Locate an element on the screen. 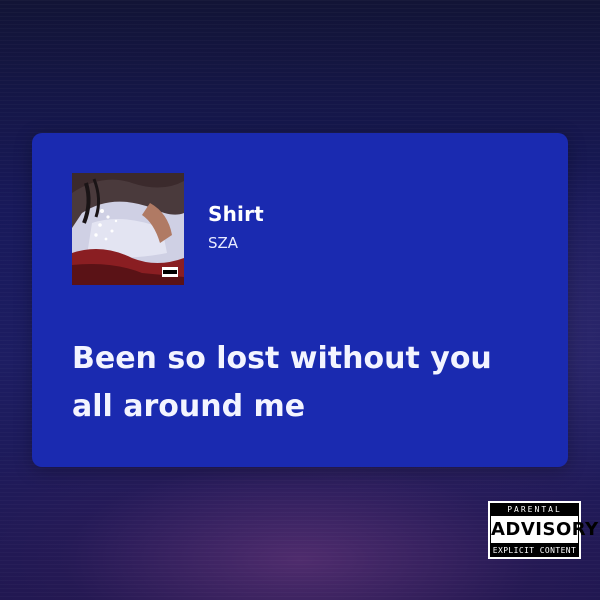 The width and height of the screenshot is (600, 600). advisory-background: PARENTAL ADVISORY EXPLICIT CONTENT is located at coordinates (544, 530).